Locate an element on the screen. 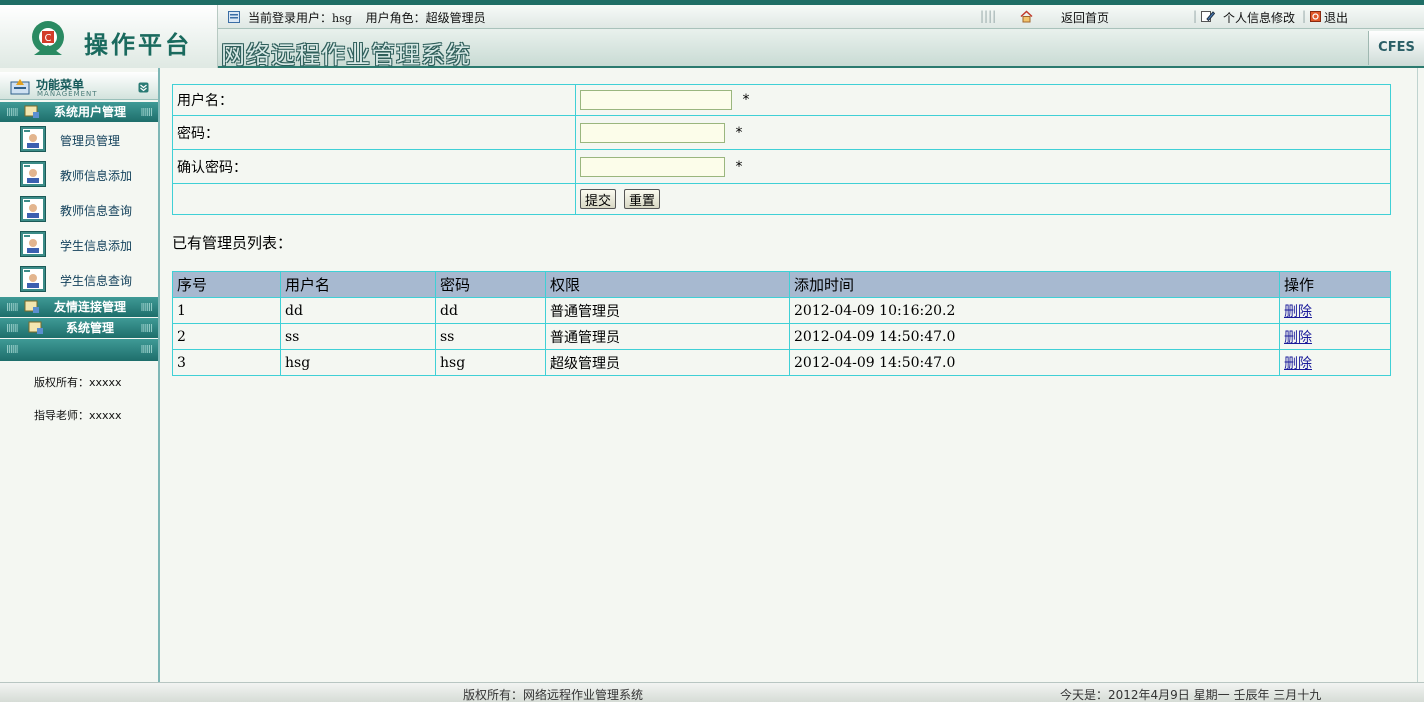 Image resolution: width=1424 pixels, height=702 pixels. sidebar-item-student-add: 学生信息添加 is located at coordinates (89, 244).